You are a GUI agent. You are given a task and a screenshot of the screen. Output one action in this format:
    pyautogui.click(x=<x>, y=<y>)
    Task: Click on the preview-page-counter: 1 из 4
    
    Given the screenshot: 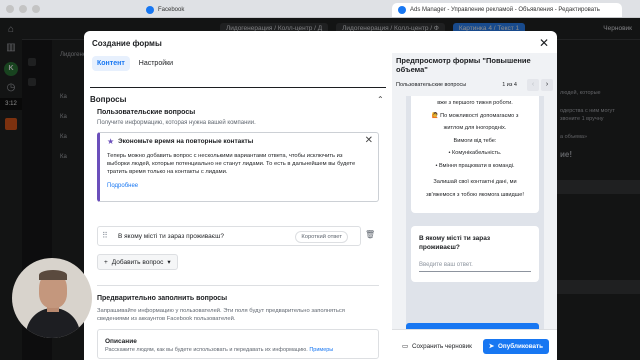 What is the action you would take?
    pyautogui.click(x=509, y=85)
    